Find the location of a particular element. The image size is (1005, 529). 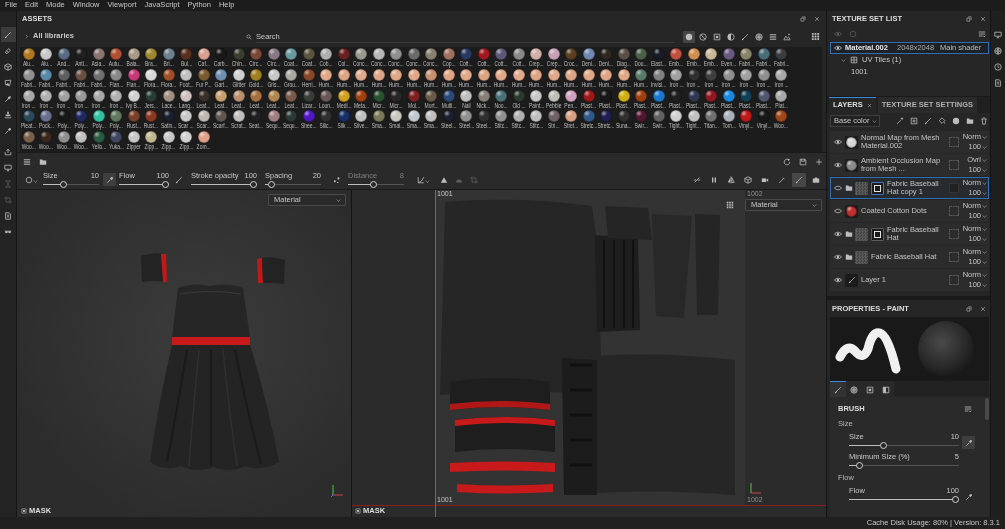

monitor-icon is located at coordinates (998, 35).